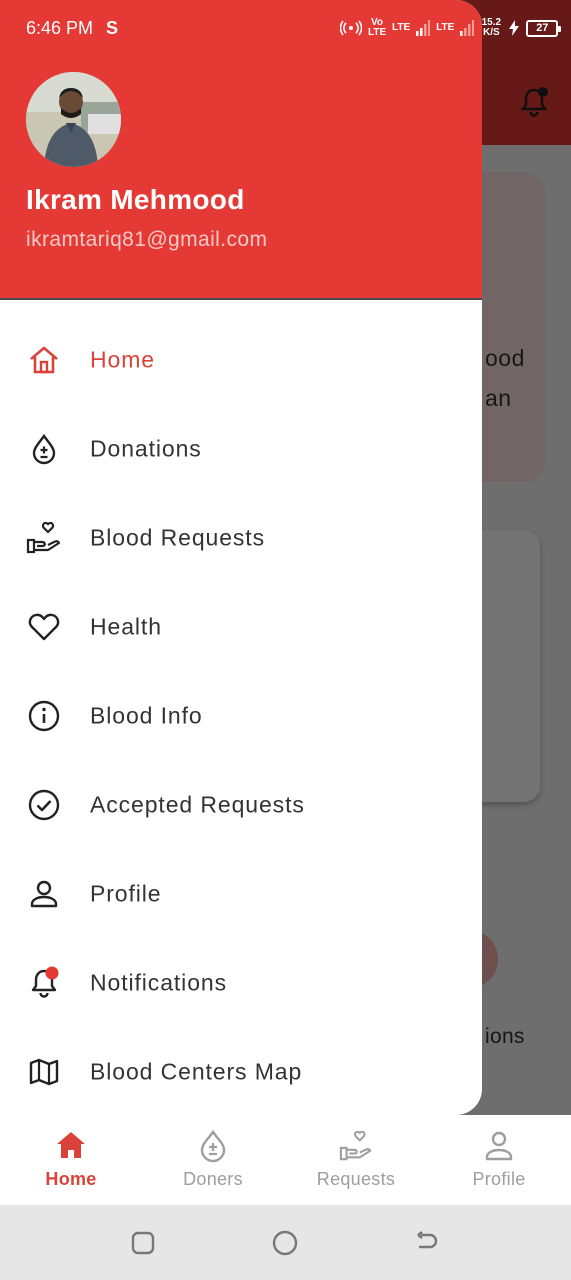 Image resolution: width=571 pixels, height=1280 pixels. What do you see at coordinates (427, 1243) in the screenshot?
I see `back-icon` at bounding box center [427, 1243].